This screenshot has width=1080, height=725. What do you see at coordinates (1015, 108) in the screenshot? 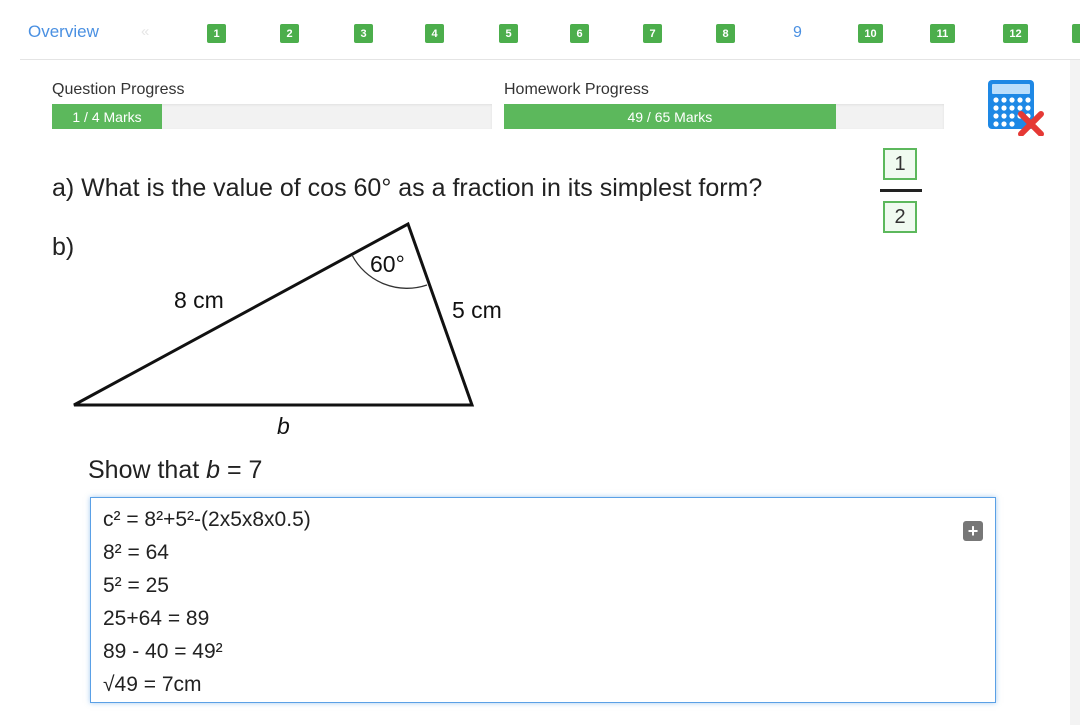
I see `calculator-not-allowed-icon` at bounding box center [1015, 108].